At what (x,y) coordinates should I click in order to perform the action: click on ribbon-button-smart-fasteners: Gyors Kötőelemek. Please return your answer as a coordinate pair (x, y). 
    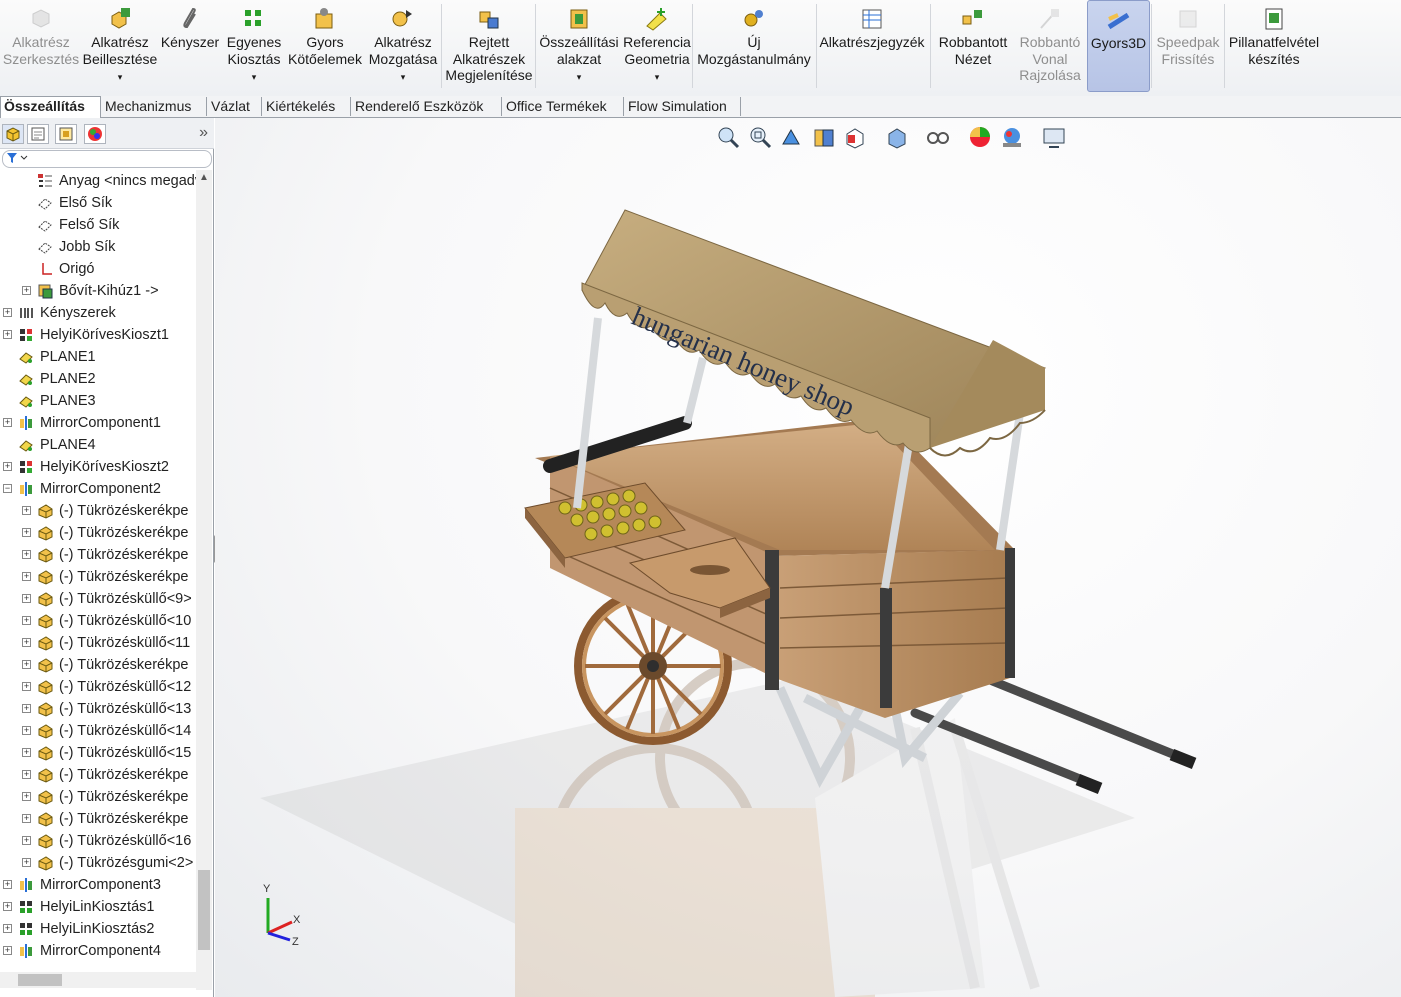
    Looking at the image, I should click on (325, 46).